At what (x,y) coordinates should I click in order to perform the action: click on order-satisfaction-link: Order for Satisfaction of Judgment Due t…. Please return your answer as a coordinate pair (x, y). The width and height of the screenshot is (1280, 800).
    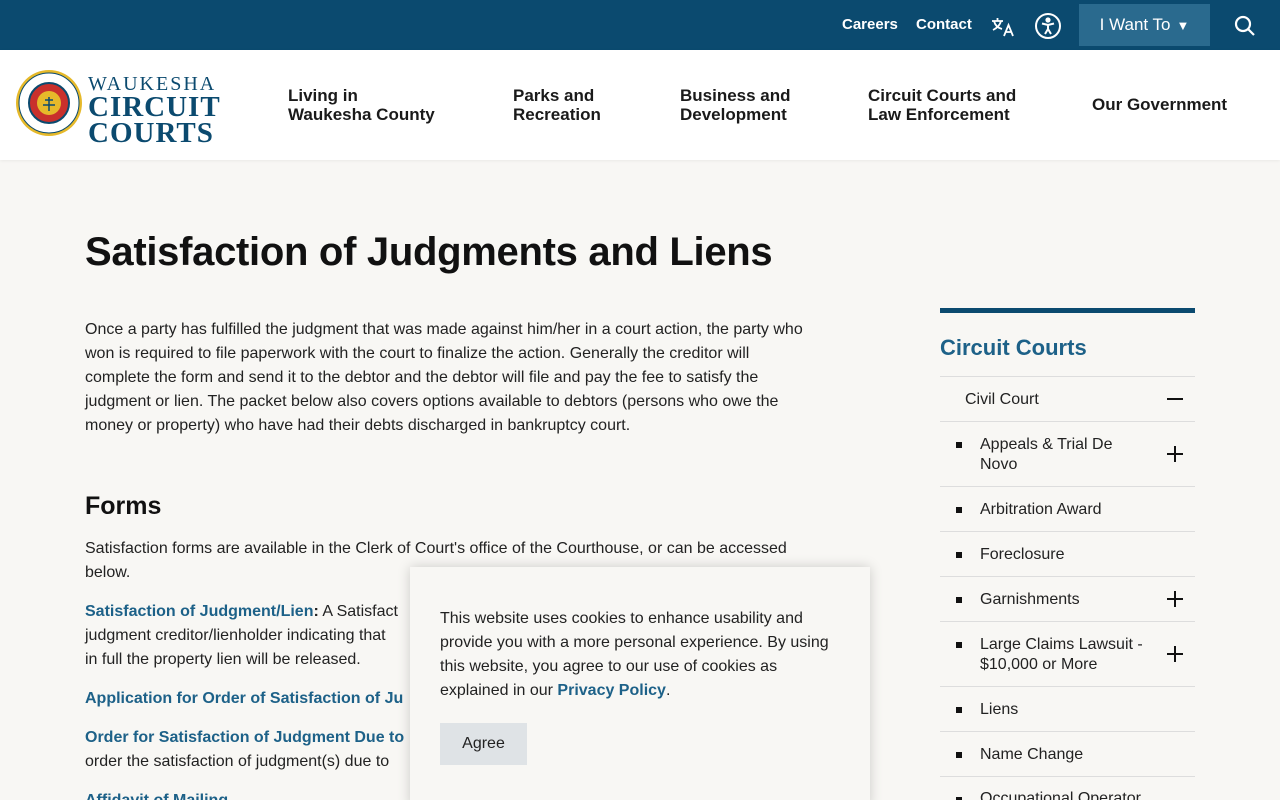
    Looking at the image, I should click on (244, 737).